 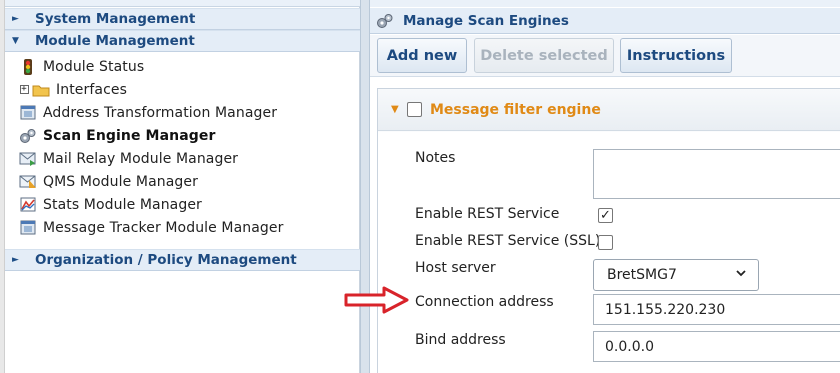 I want to click on enable-rest-label: Enable REST Service, so click(x=487, y=214).